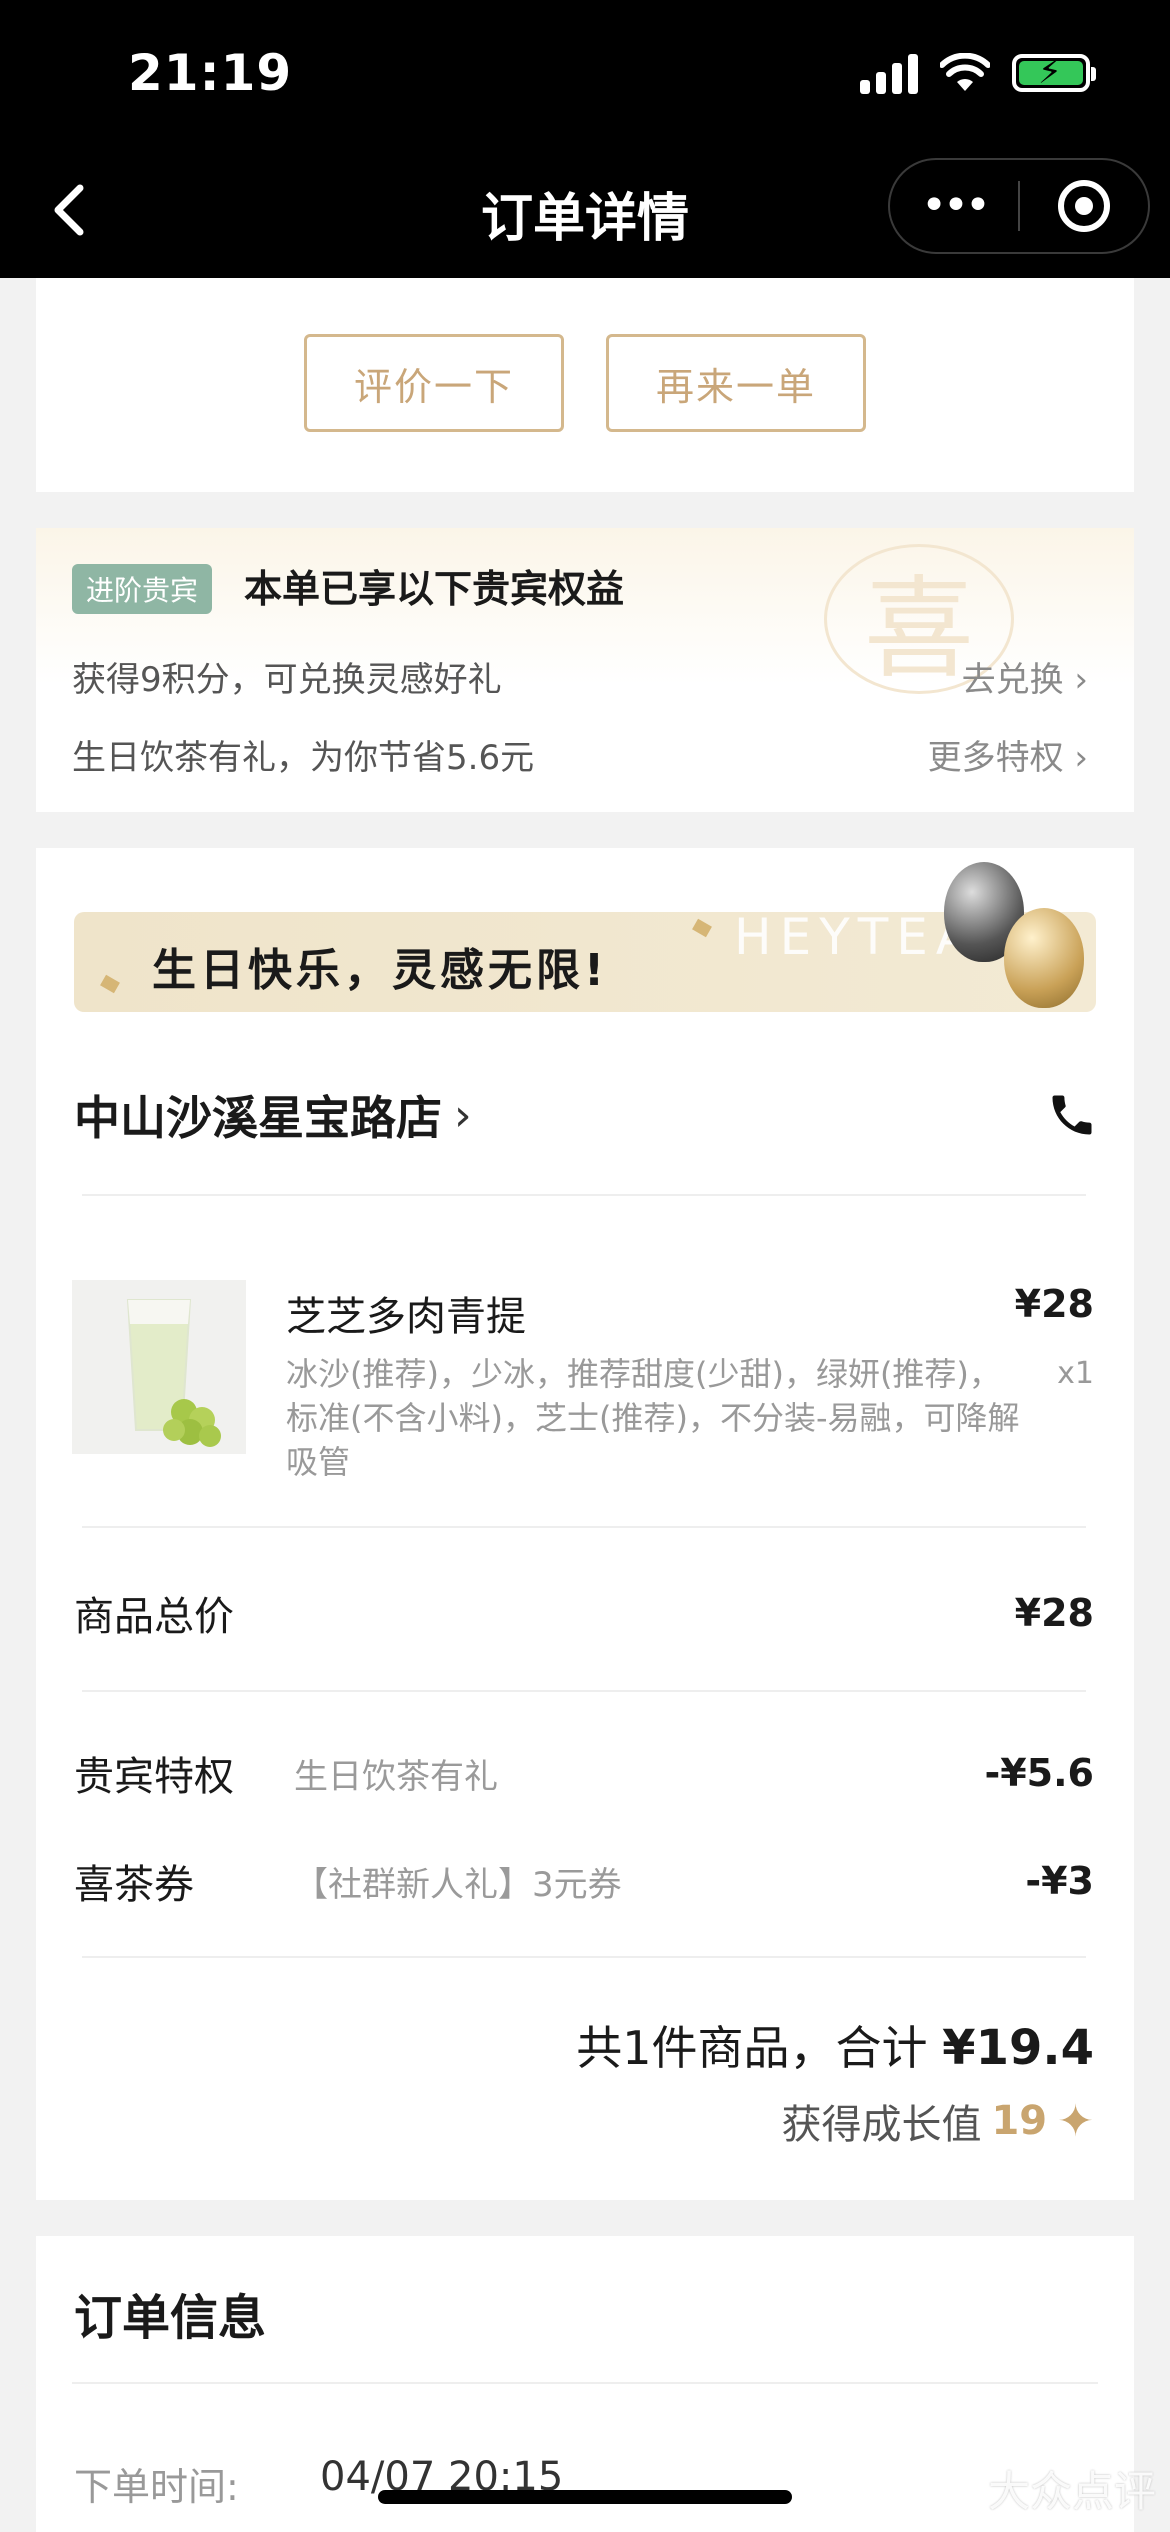 This screenshot has width=1170, height=2532. What do you see at coordinates (142, 589) in the screenshot?
I see `vip-level-badge: 进阶贵宾` at bounding box center [142, 589].